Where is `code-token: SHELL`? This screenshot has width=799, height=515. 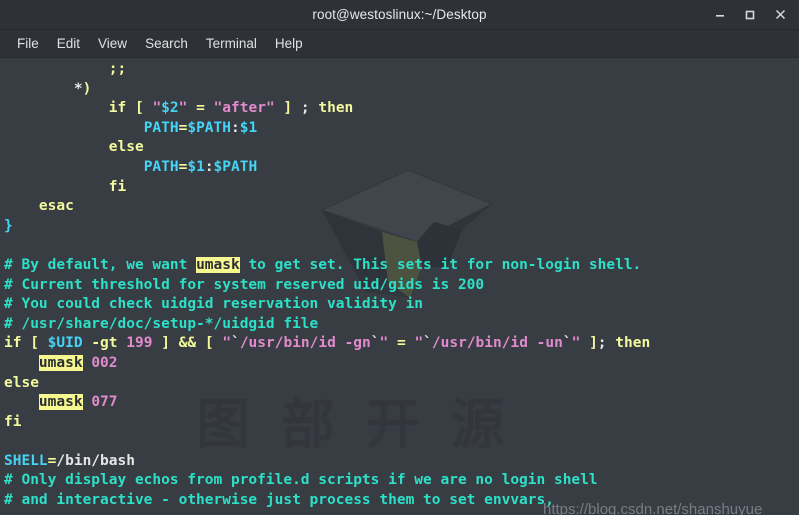
code-token: SHELL is located at coordinates (26, 460).